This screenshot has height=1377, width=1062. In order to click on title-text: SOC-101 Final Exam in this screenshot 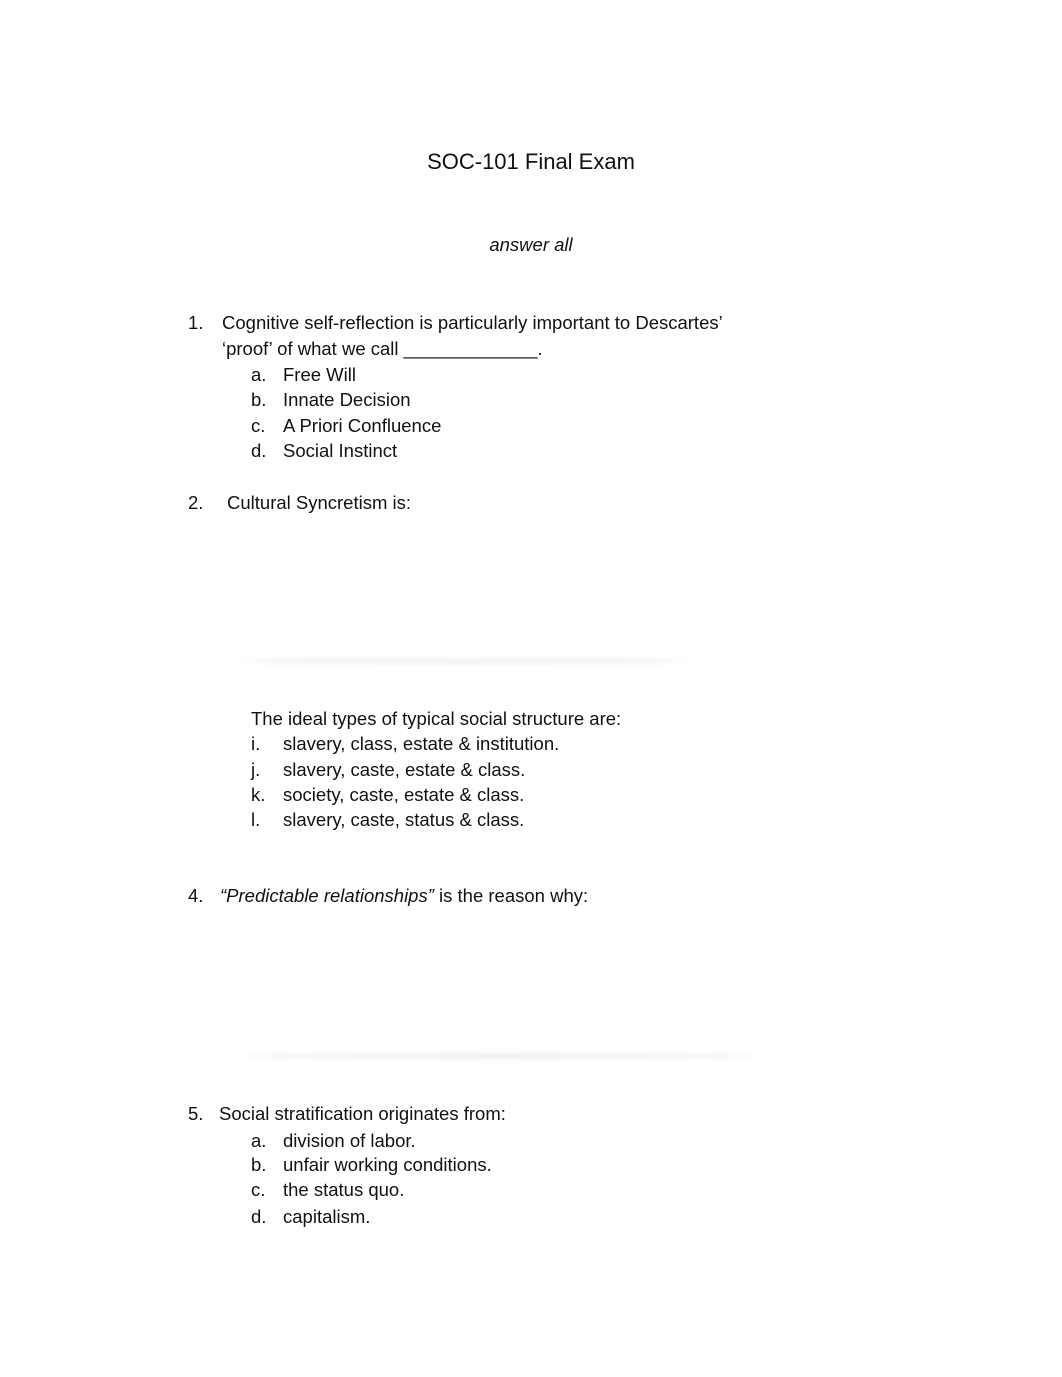, I will do `click(531, 161)`.